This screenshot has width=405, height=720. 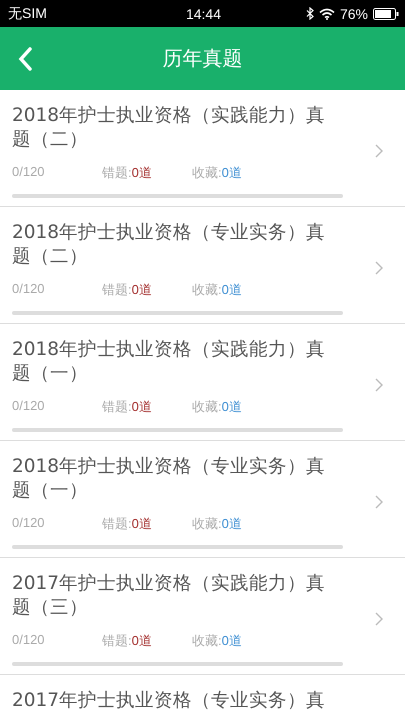 What do you see at coordinates (385, 14) in the screenshot?
I see `battery-icon` at bounding box center [385, 14].